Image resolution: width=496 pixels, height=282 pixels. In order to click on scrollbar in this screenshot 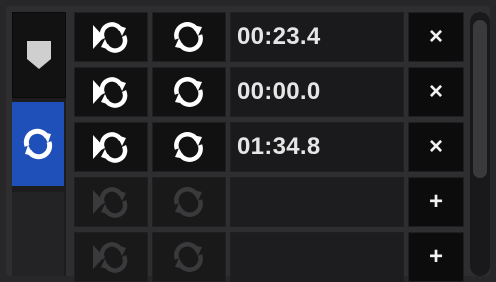, I will do `click(480, 144)`.